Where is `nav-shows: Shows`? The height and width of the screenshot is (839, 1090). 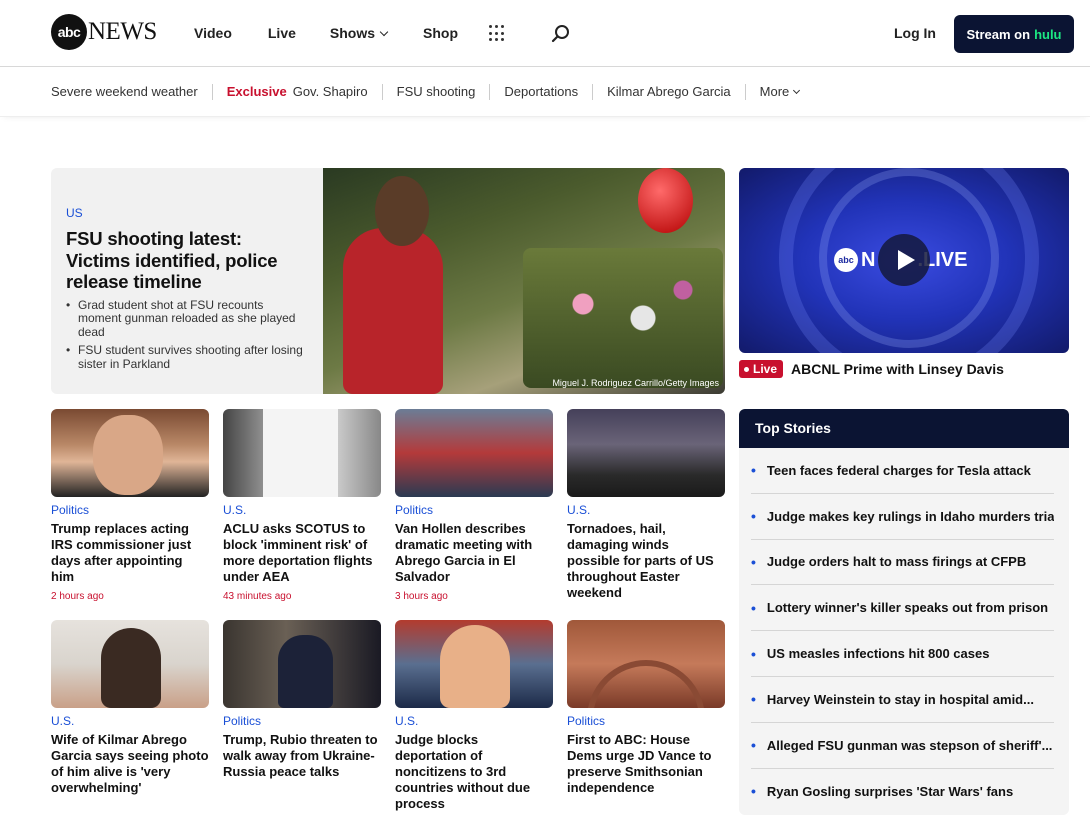
nav-shows: Shows is located at coordinates (359, 33).